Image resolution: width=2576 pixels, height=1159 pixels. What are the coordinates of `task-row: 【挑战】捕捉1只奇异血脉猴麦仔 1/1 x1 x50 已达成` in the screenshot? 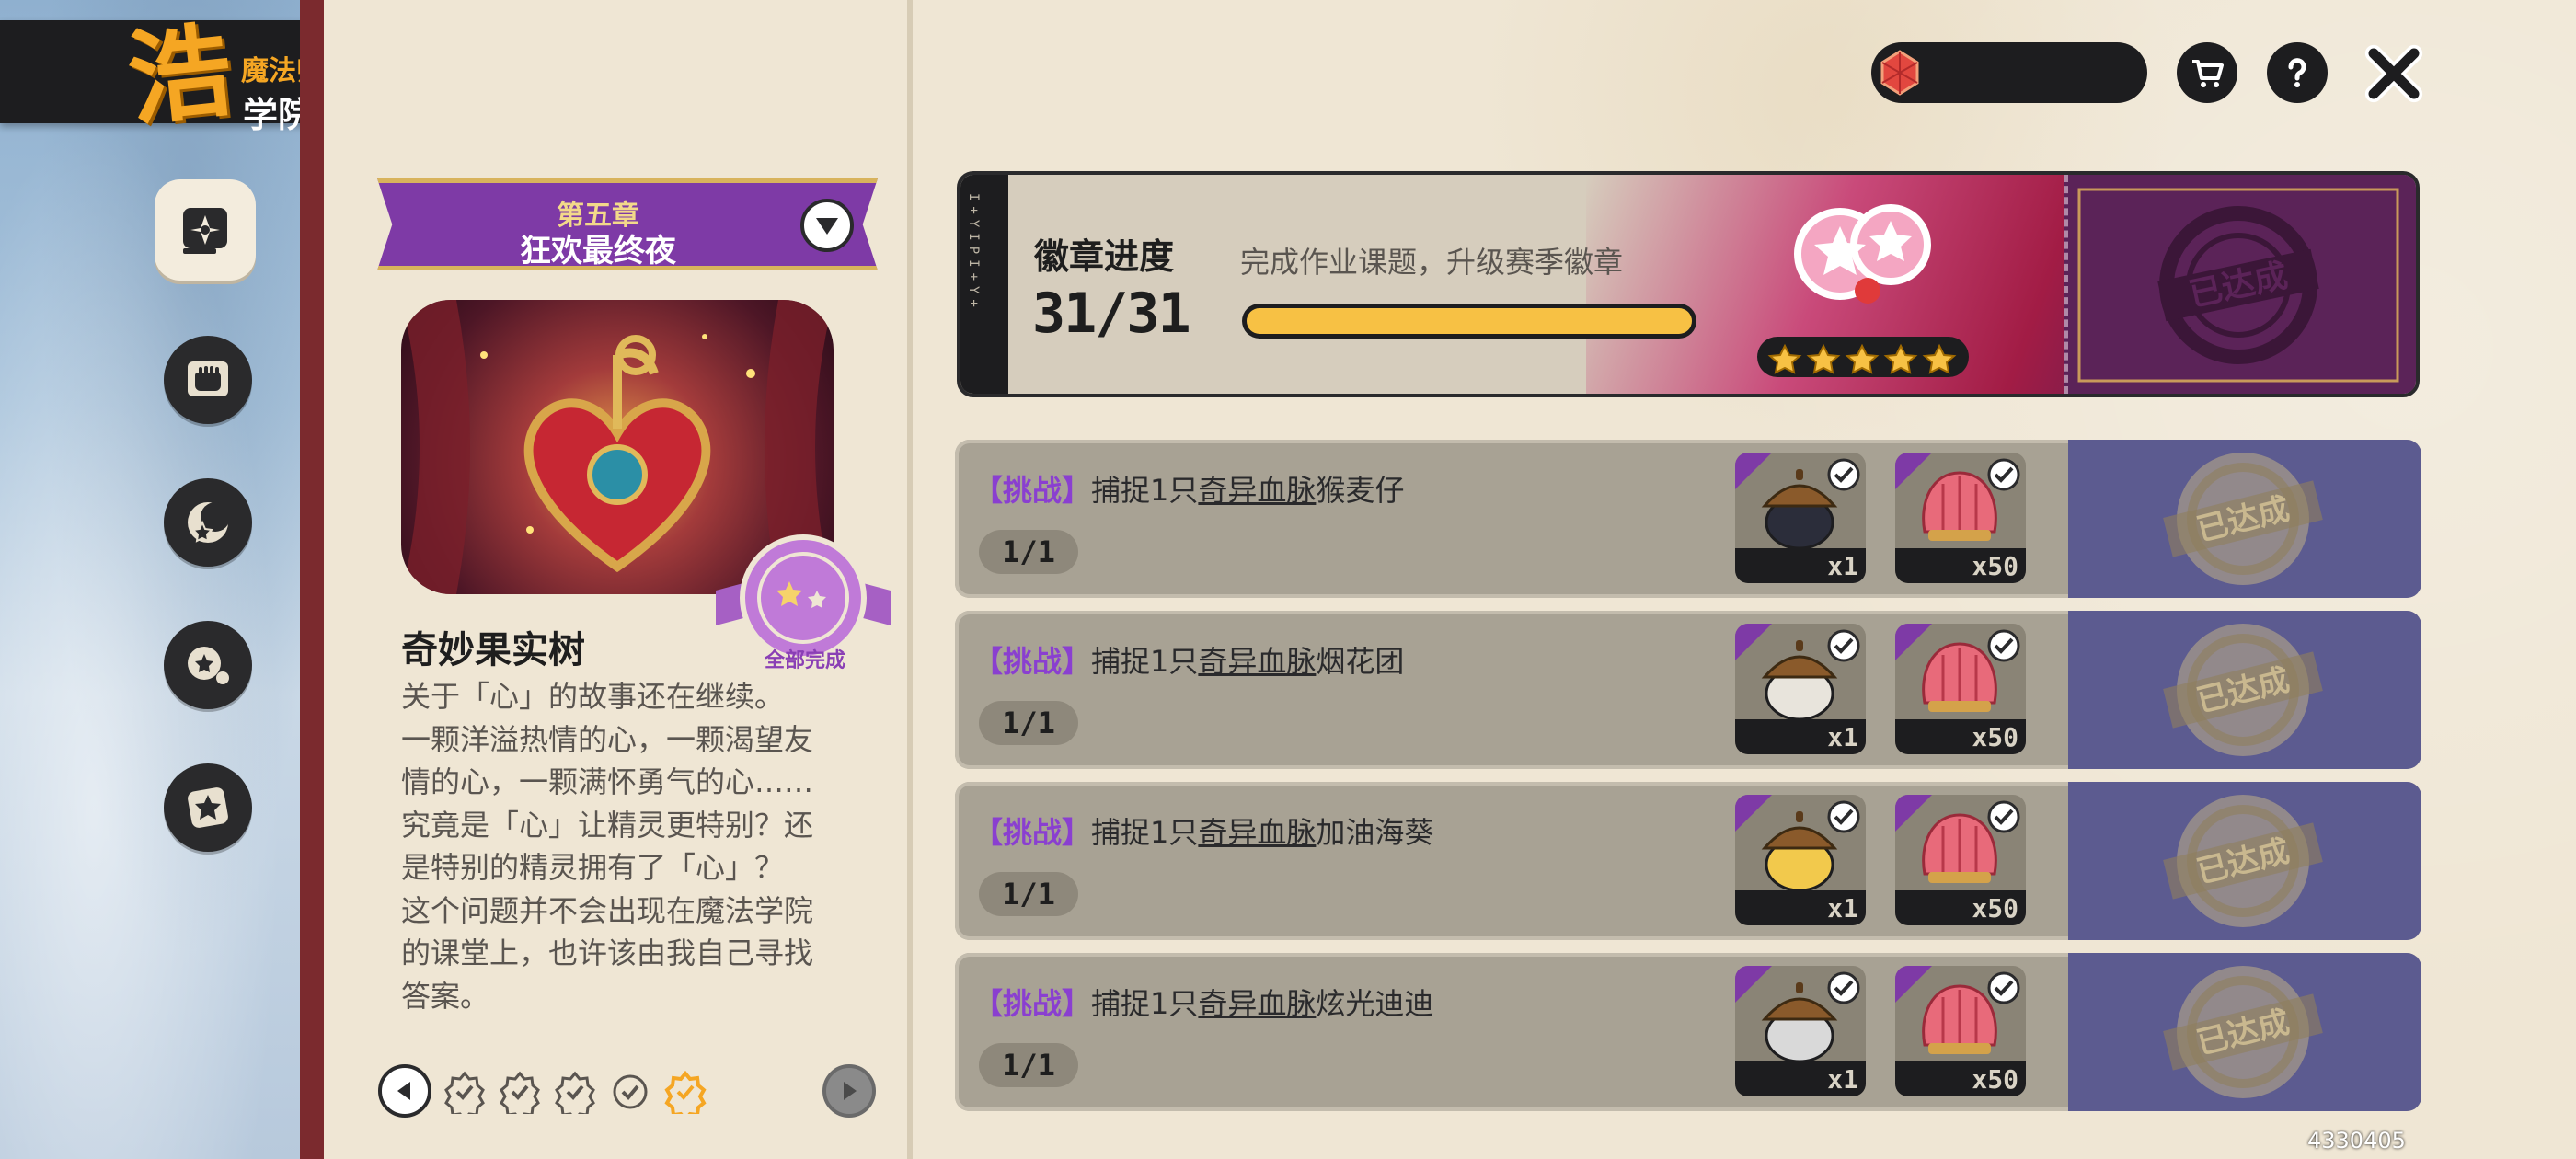 It's located at (1688, 519).